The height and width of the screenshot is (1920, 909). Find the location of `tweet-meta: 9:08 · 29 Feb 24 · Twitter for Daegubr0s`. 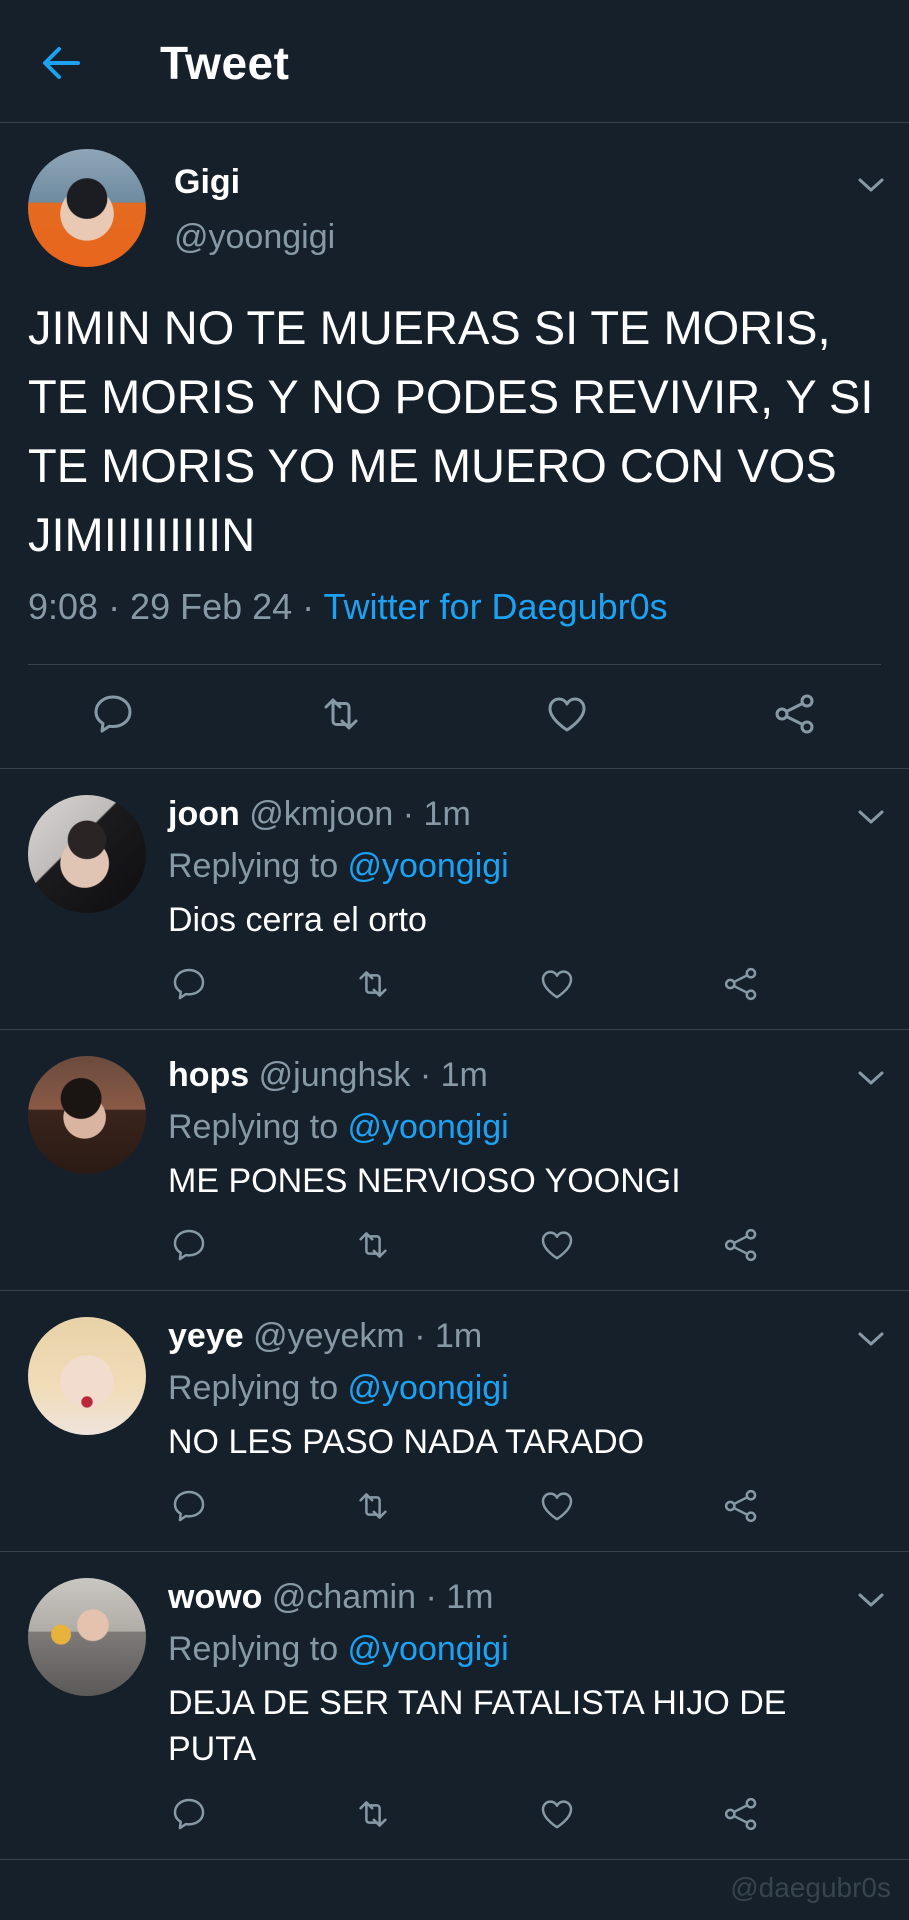

tweet-meta: 9:08 · 29 Feb 24 · Twitter for Daegubr0s is located at coordinates (348, 607).